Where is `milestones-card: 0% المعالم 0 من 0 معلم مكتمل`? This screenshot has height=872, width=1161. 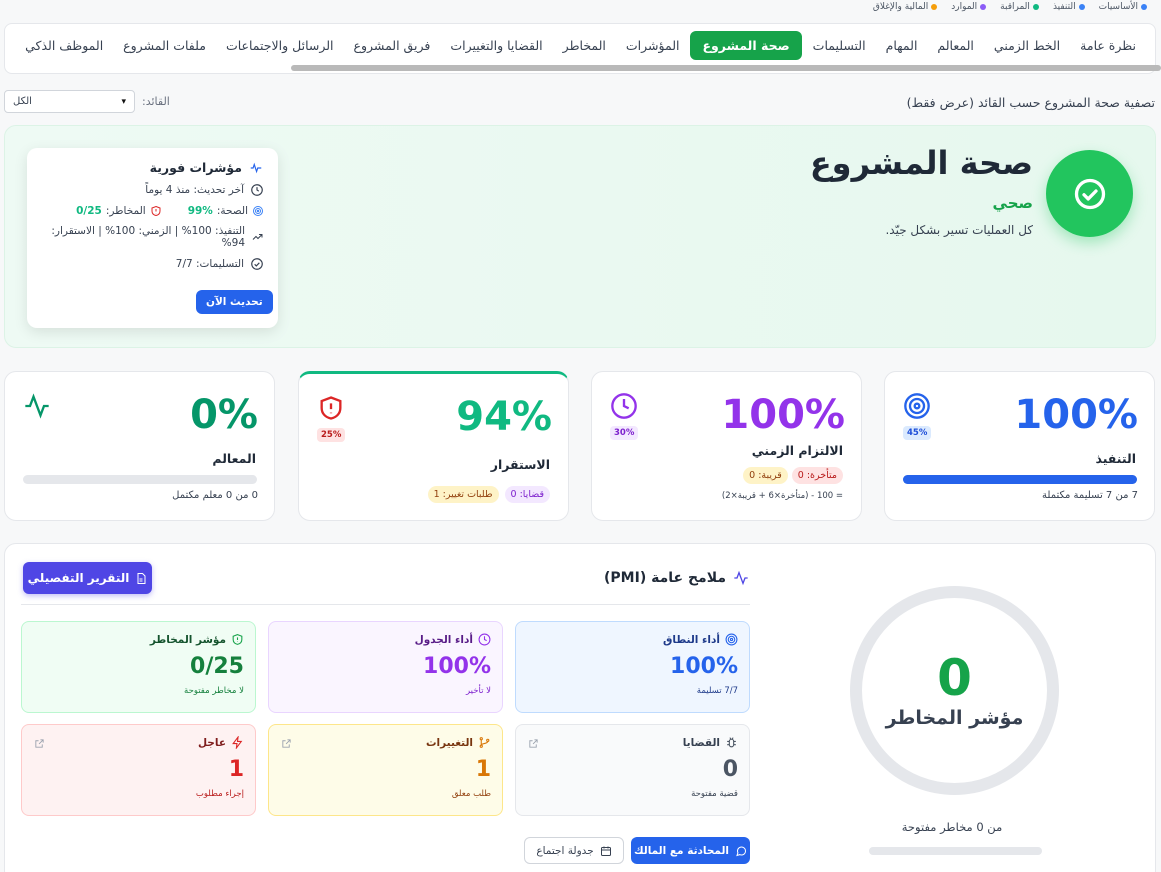
milestones-card: 0% المعالم 0 من 0 معلم مكتمل is located at coordinates (139, 446).